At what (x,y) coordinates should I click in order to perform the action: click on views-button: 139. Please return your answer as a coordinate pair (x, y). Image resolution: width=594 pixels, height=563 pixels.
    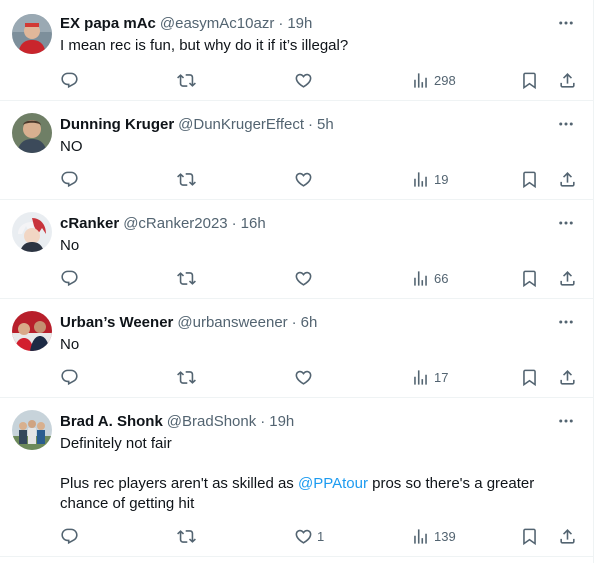
    Looking at the image, I should click on (433, 536).